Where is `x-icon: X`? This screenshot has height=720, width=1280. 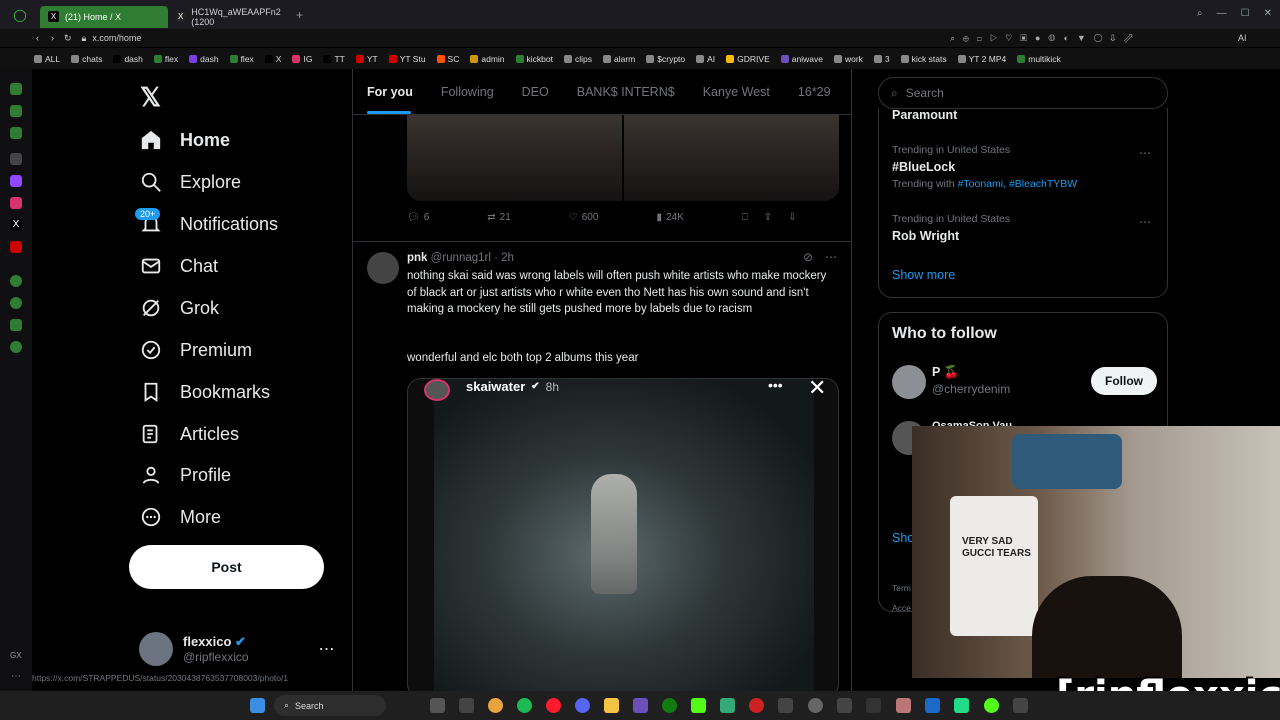
x-icon: X is located at coordinates (16, 225).